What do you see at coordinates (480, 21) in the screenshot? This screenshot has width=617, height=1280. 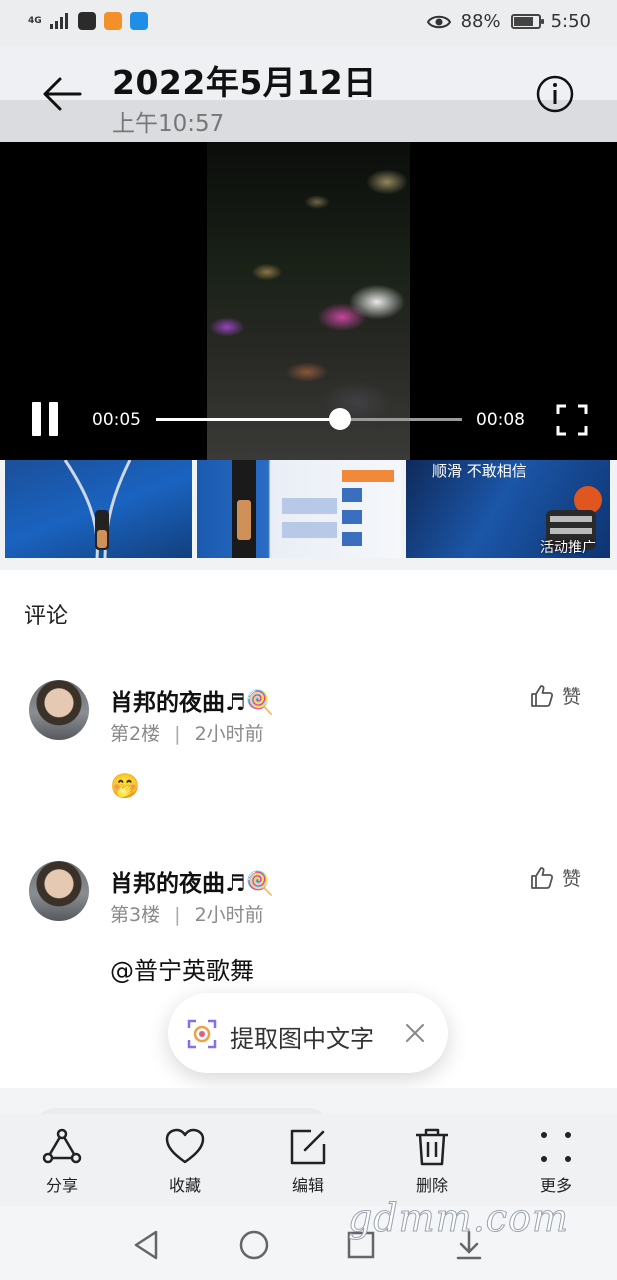 I see `battery-percent: 88%` at bounding box center [480, 21].